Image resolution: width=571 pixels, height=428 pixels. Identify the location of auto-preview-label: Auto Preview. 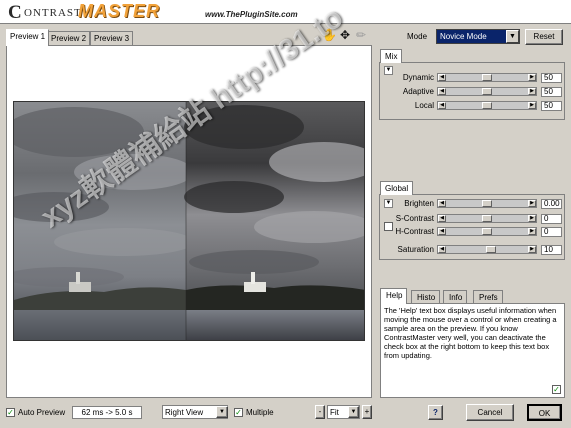
(42, 412).